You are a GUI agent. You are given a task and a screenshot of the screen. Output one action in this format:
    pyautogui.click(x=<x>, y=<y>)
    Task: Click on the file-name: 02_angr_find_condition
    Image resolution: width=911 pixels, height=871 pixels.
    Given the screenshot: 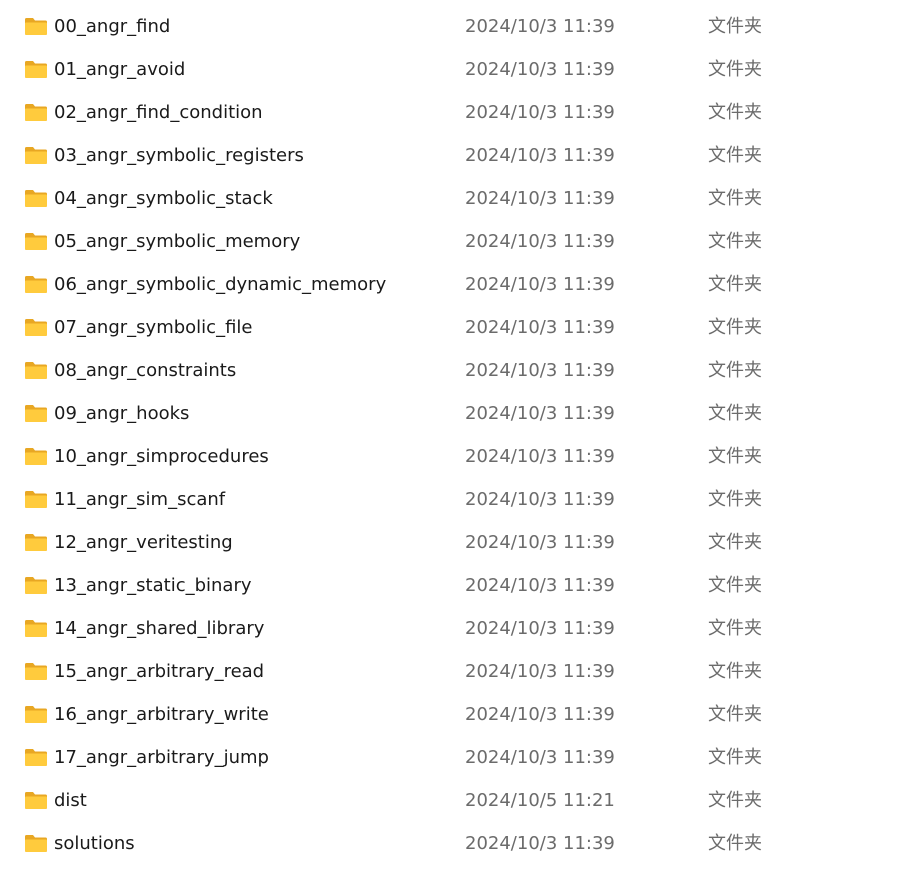 What is the action you would take?
    pyautogui.click(x=158, y=112)
    